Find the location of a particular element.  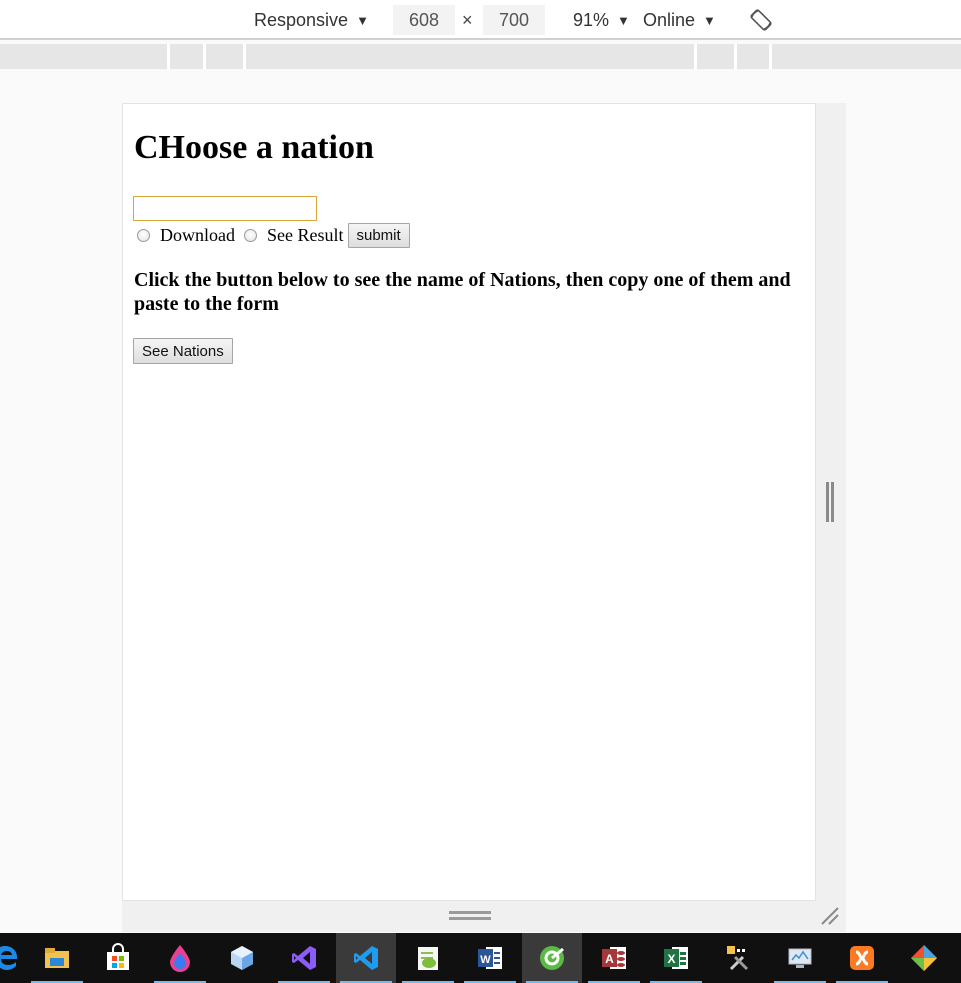

excel-icon: X is located at coordinates (676, 958).